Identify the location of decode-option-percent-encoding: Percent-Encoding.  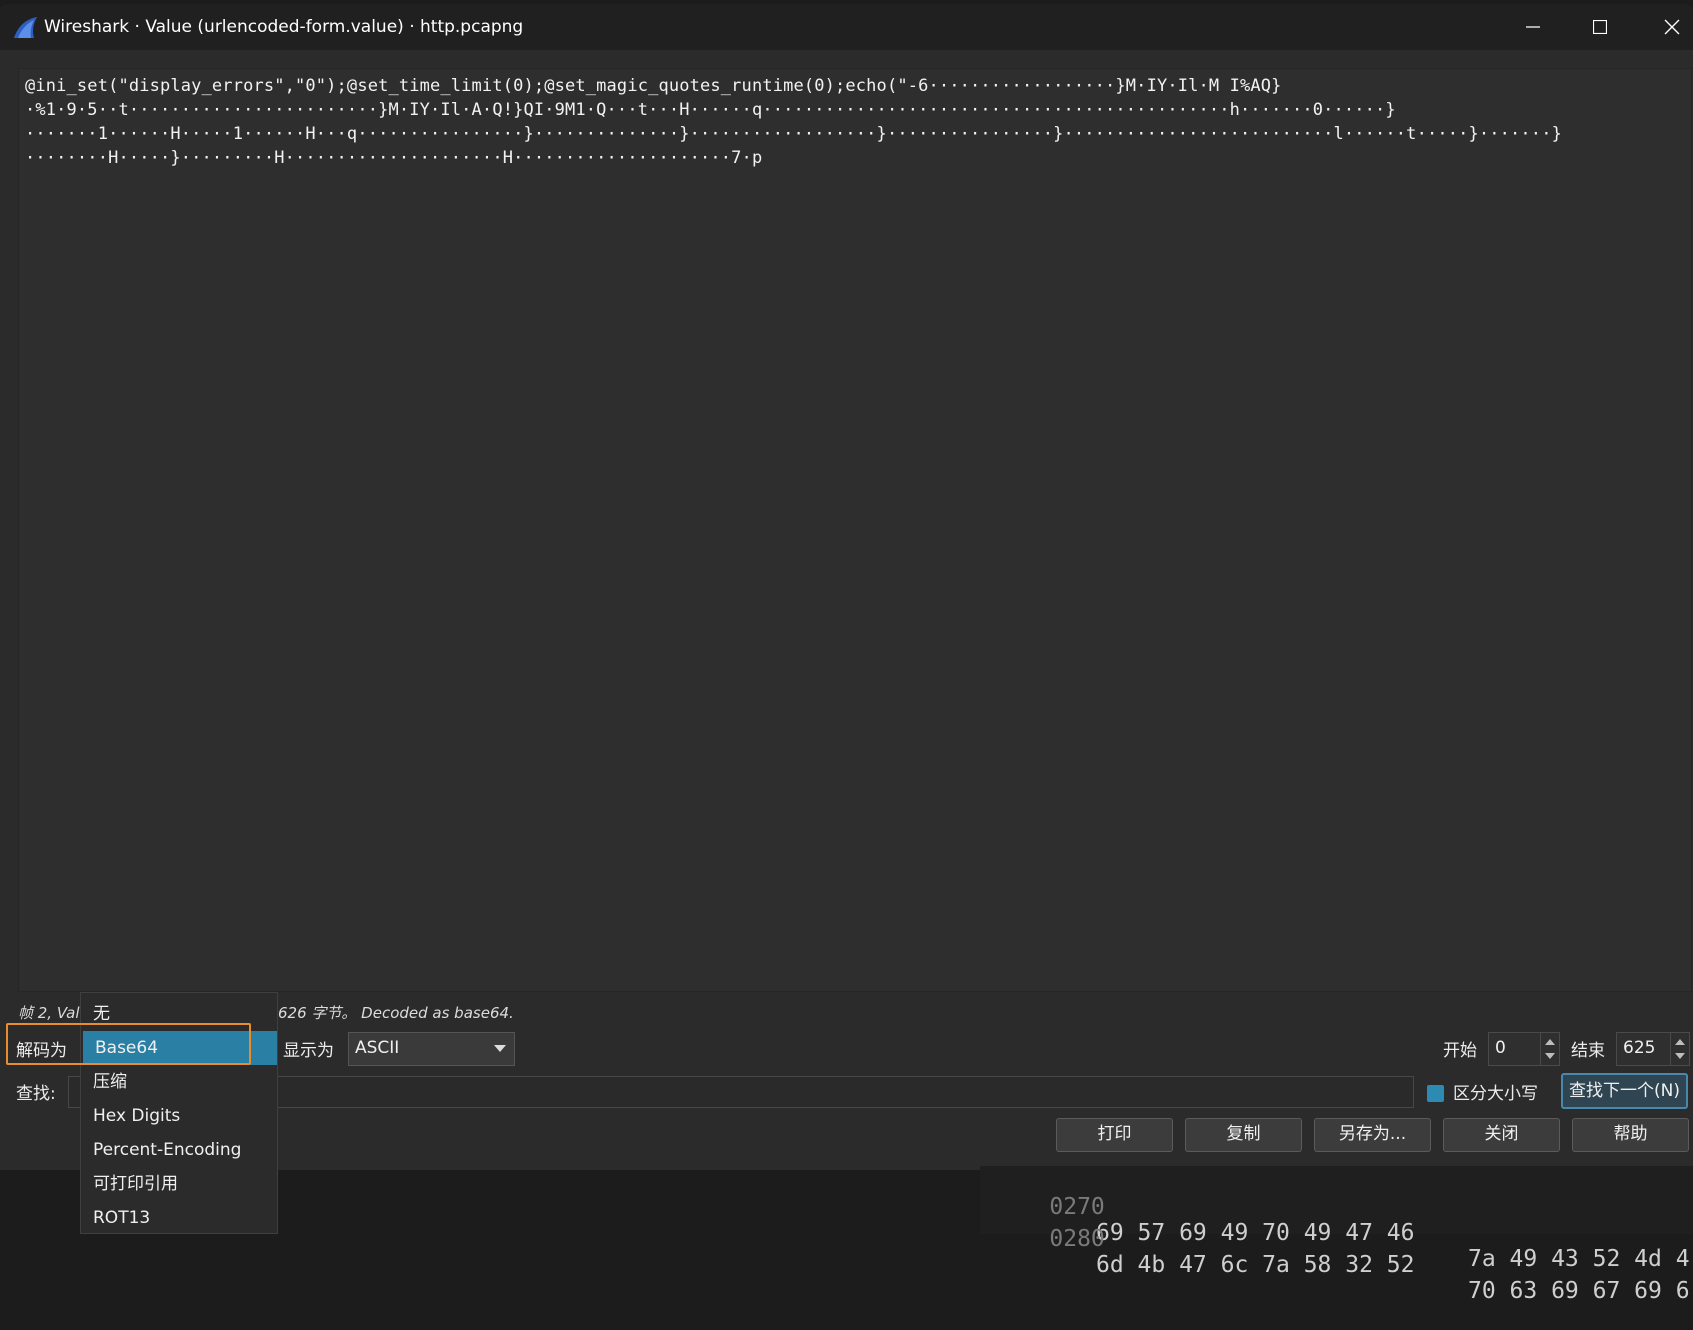
(179, 1150).